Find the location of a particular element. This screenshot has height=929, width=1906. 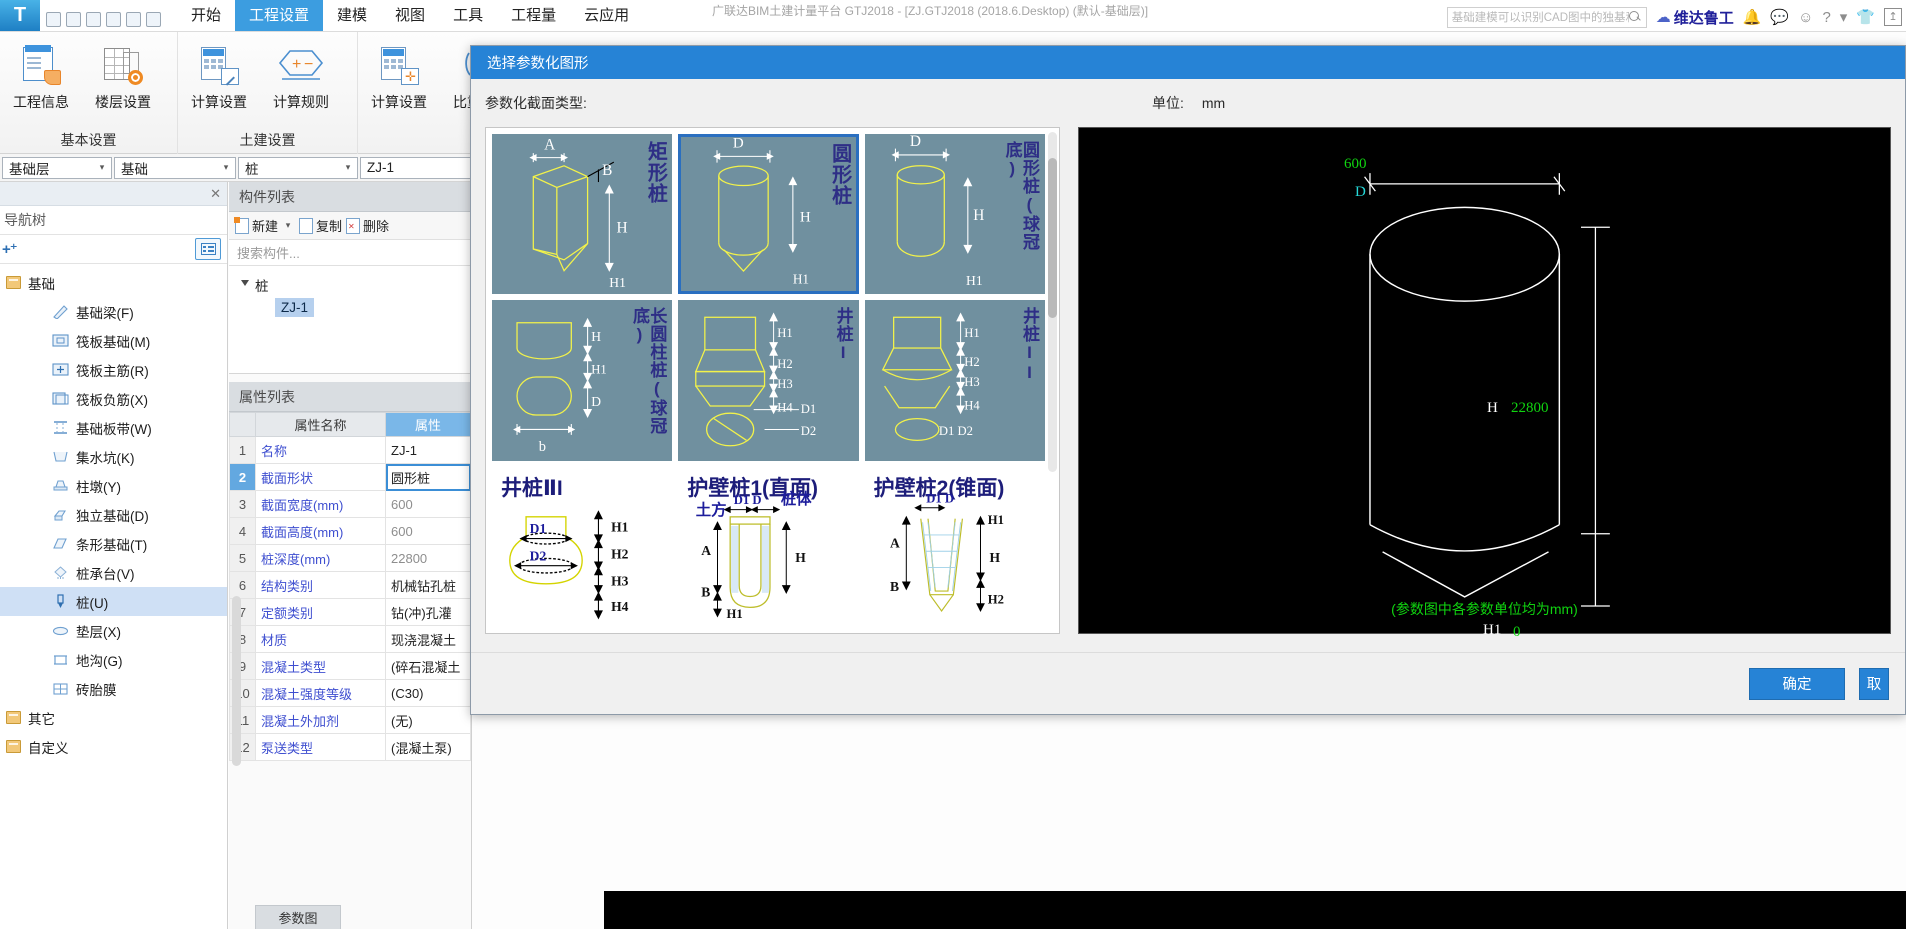

shape-option-rect-pile: A B H H1 矩形桩 is located at coordinates (582, 214).